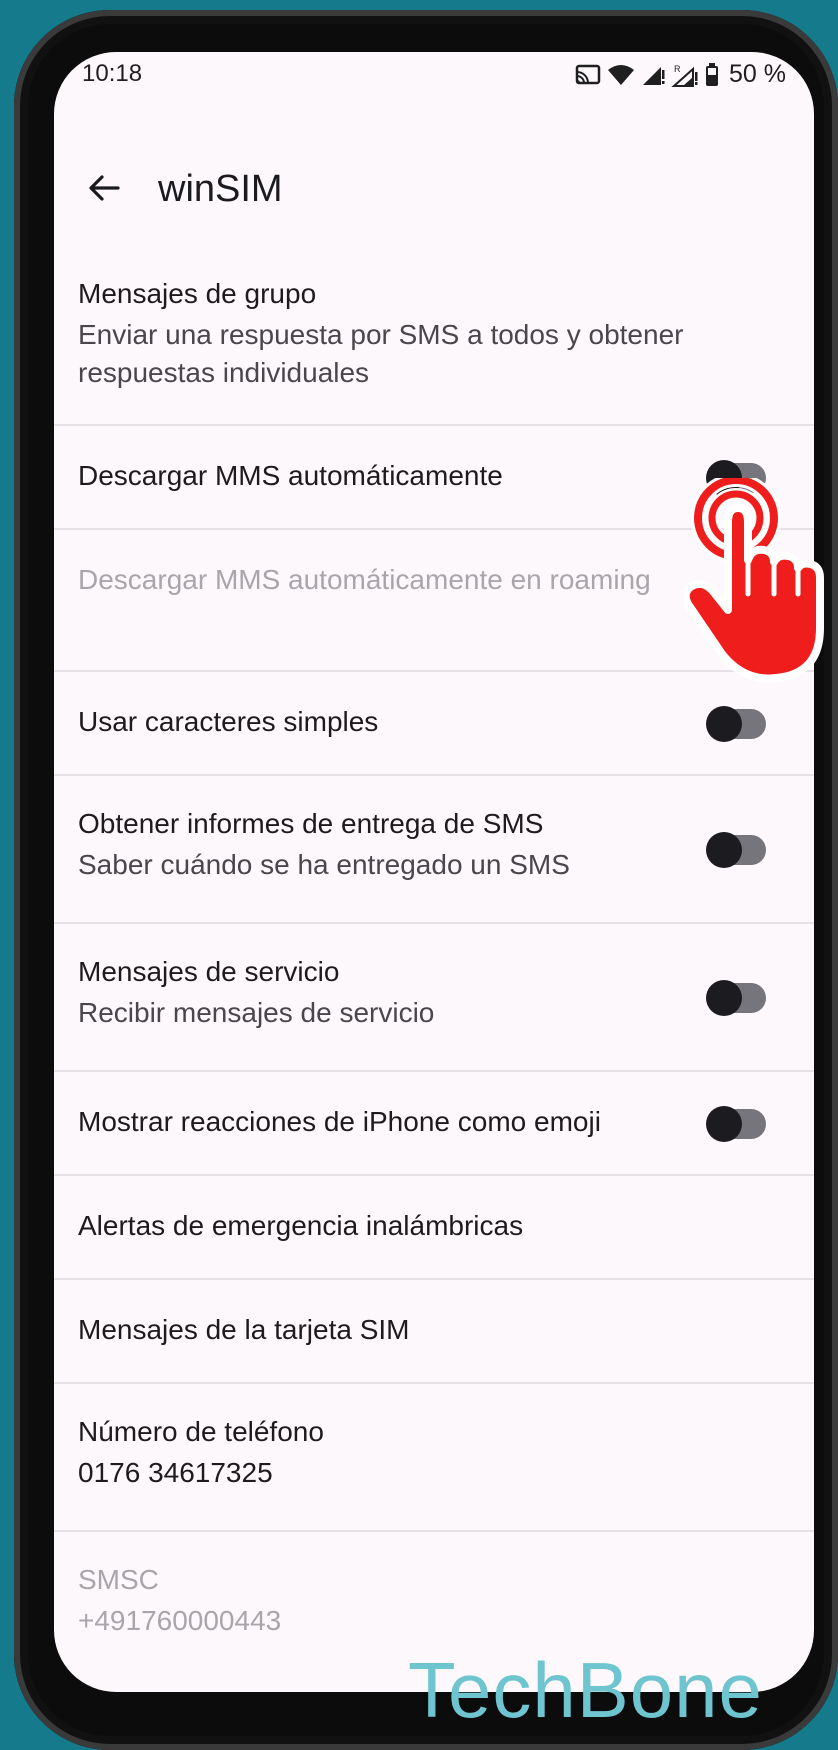 The height and width of the screenshot is (1750, 838). I want to click on signal-icon, so click(654, 75).